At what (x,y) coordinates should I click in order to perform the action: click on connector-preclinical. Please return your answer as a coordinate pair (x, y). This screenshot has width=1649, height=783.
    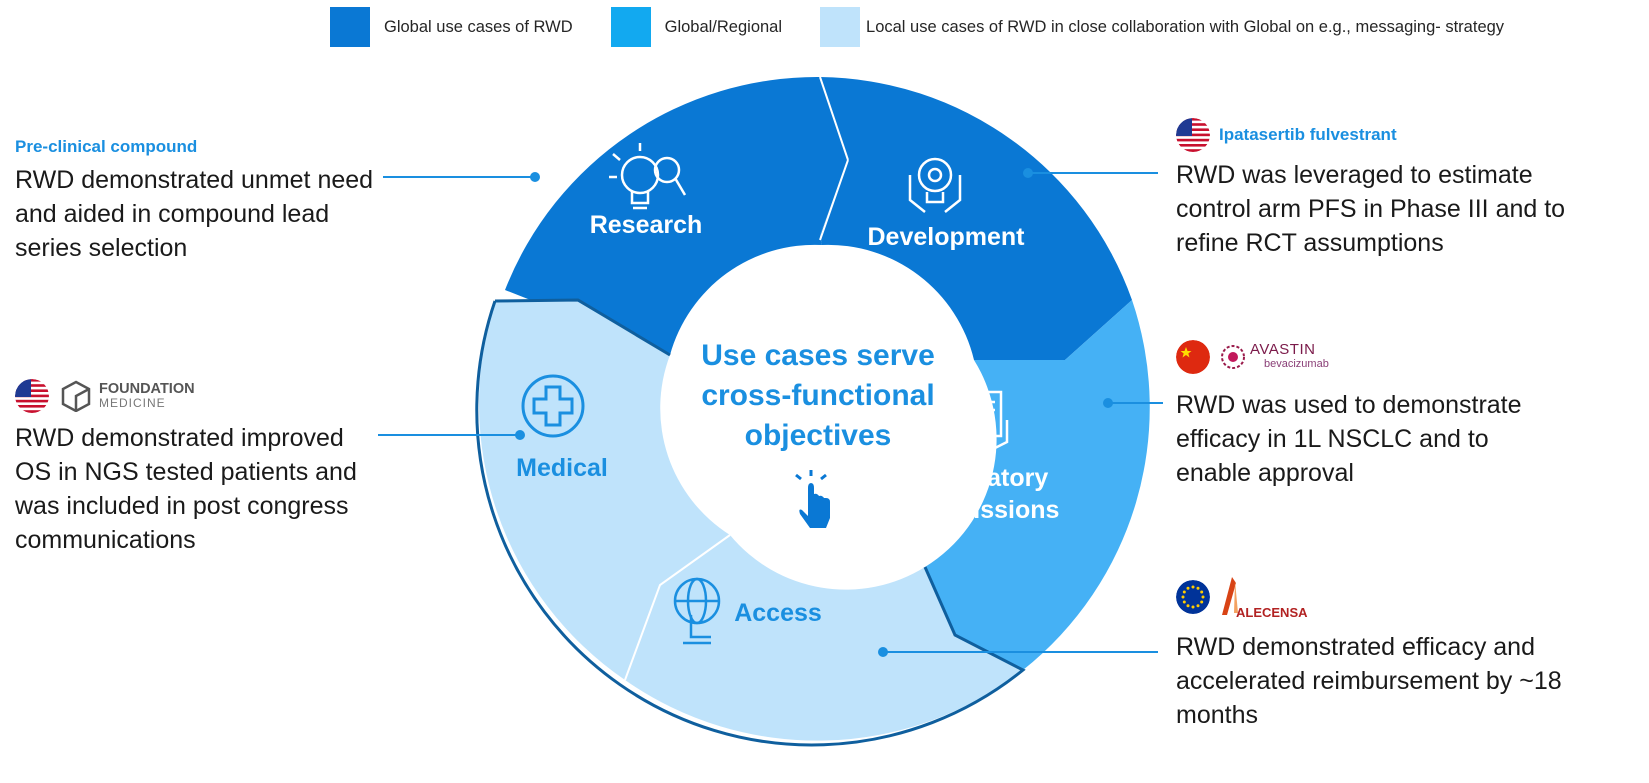
    Looking at the image, I should click on (461, 177).